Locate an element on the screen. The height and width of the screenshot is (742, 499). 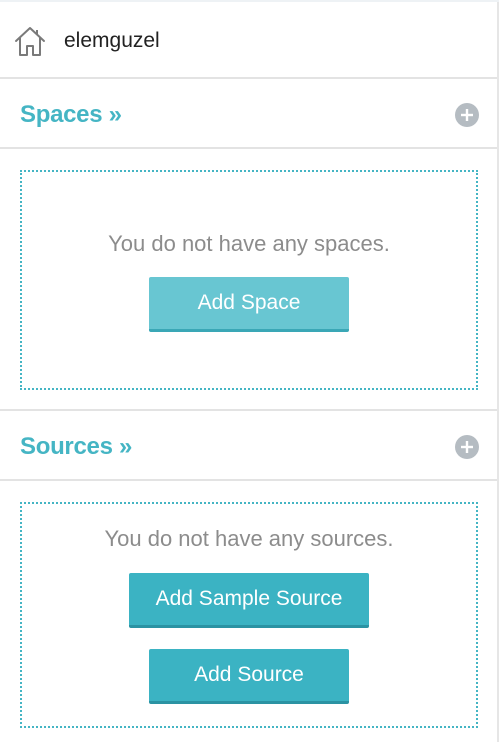
sources-empty-message: You do not have any sources. is located at coordinates (249, 538).